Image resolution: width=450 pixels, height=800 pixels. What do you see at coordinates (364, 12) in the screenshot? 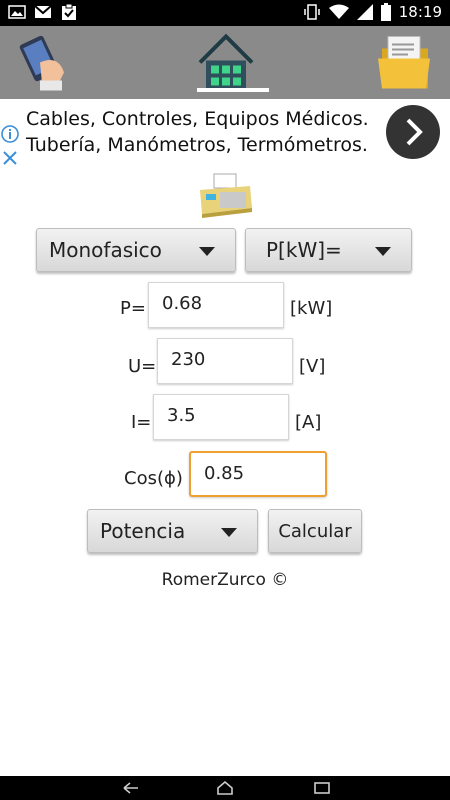
I see `signal-icon` at bounding box center [364, 12].